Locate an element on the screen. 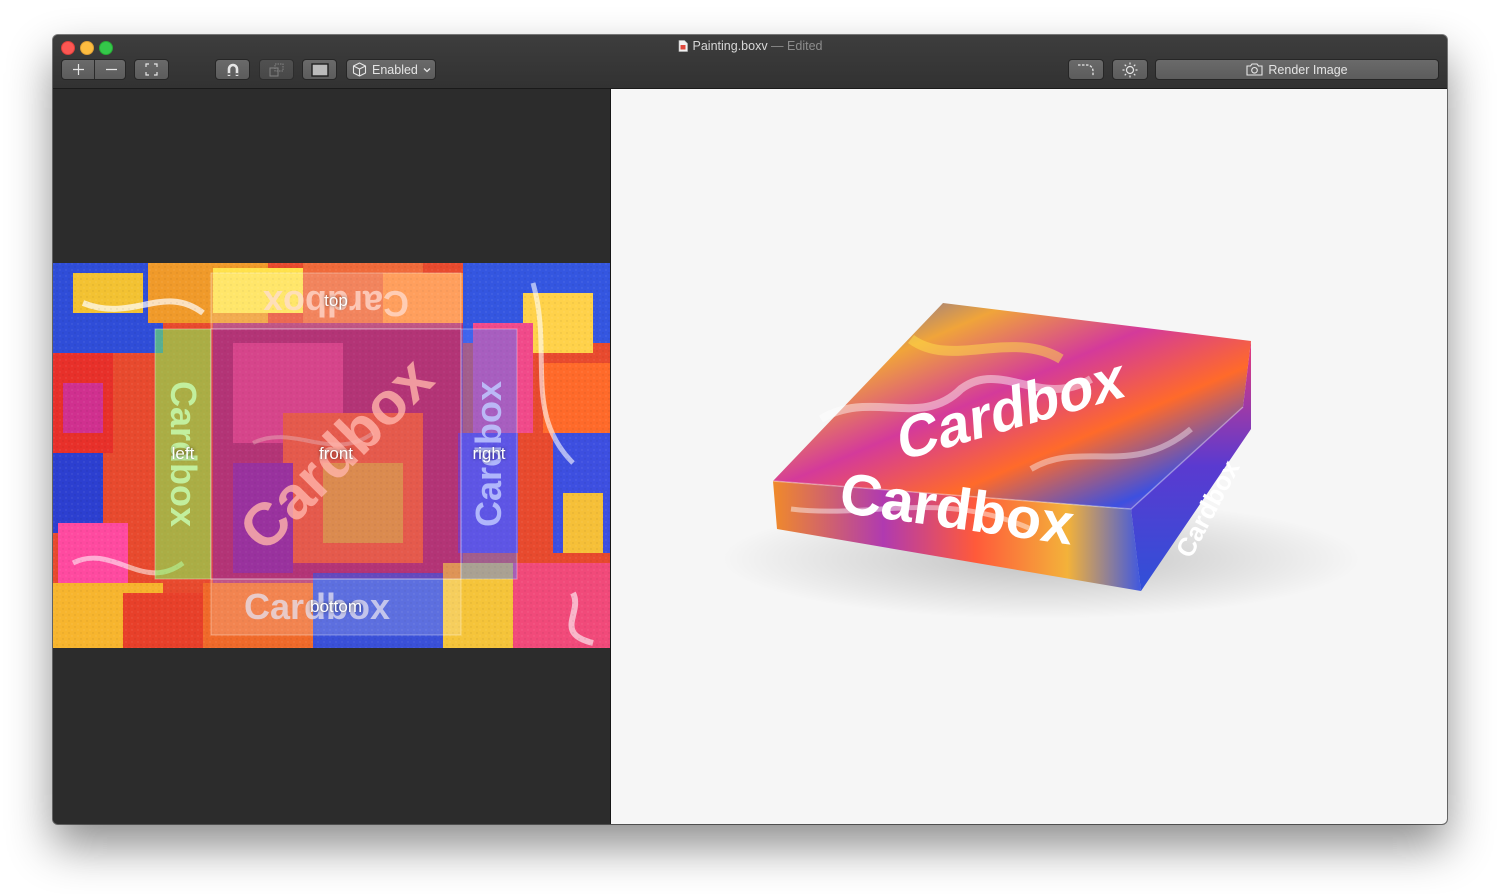 Image resolution: width=1500 pixels, height=894 pixels. chevron-down-icon is located at coordinates (427, 69).